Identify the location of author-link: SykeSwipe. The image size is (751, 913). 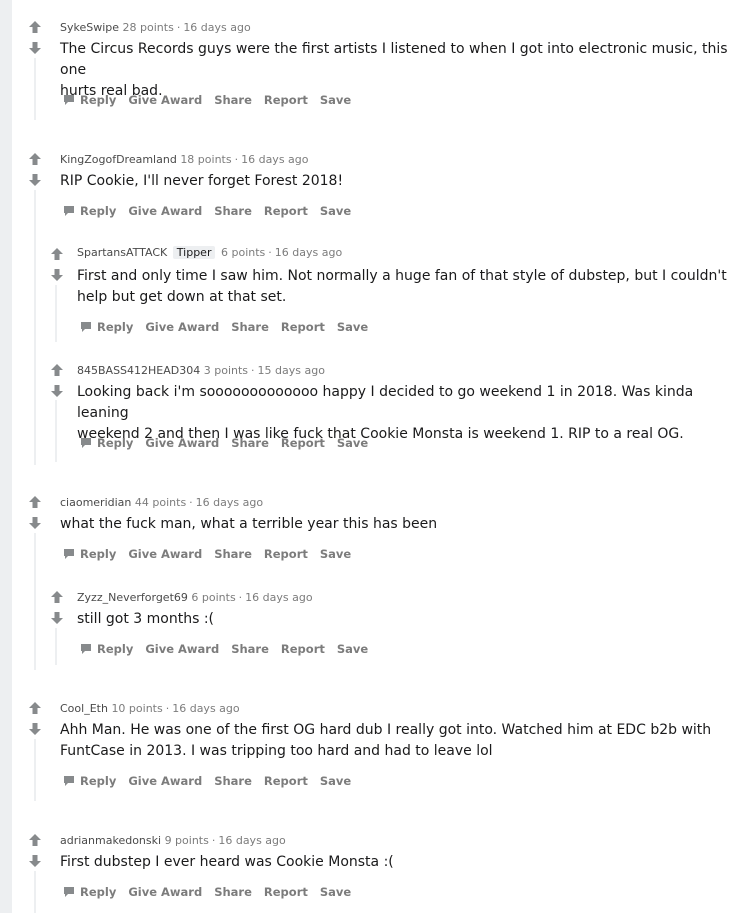
(89, 27).